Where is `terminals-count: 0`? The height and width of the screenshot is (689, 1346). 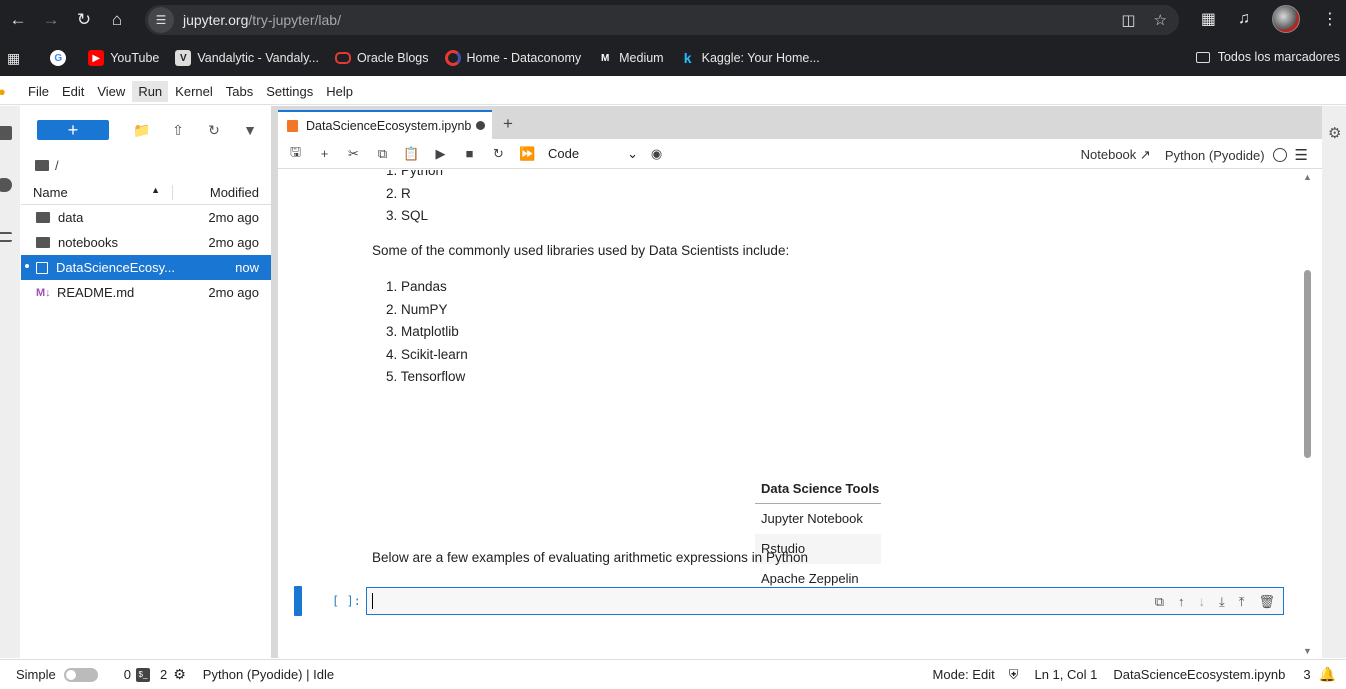 terminals-count: 0 is located at coordinates (127, 674).